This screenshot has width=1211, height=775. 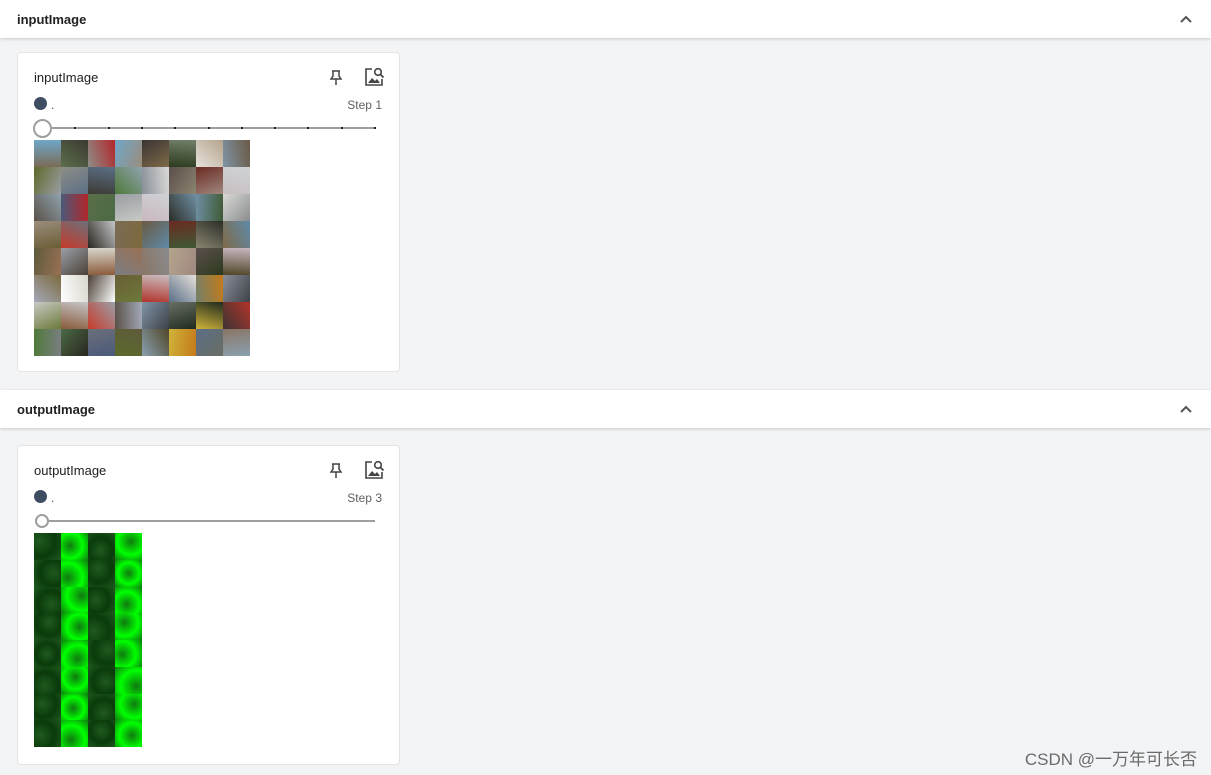 What do you see at coordinates (53, 105) in the screenshot?
I see `run-name: .` at bounding box center [53, 105].